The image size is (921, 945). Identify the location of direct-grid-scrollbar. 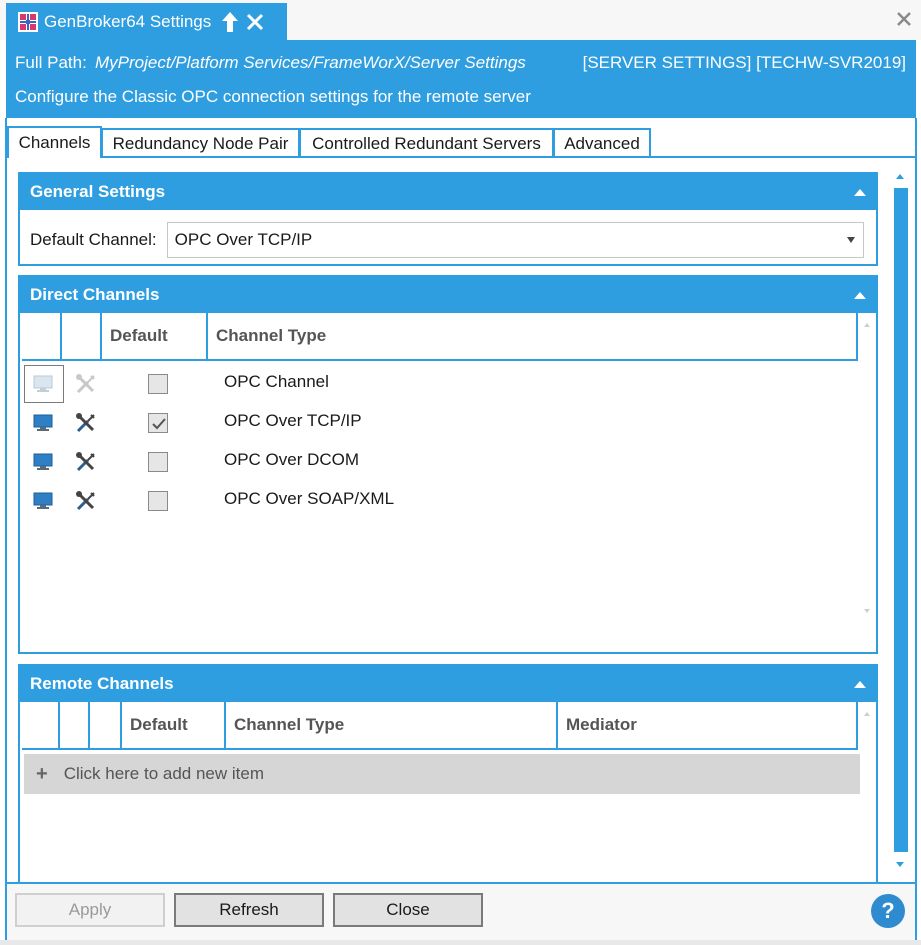
(867, 469).